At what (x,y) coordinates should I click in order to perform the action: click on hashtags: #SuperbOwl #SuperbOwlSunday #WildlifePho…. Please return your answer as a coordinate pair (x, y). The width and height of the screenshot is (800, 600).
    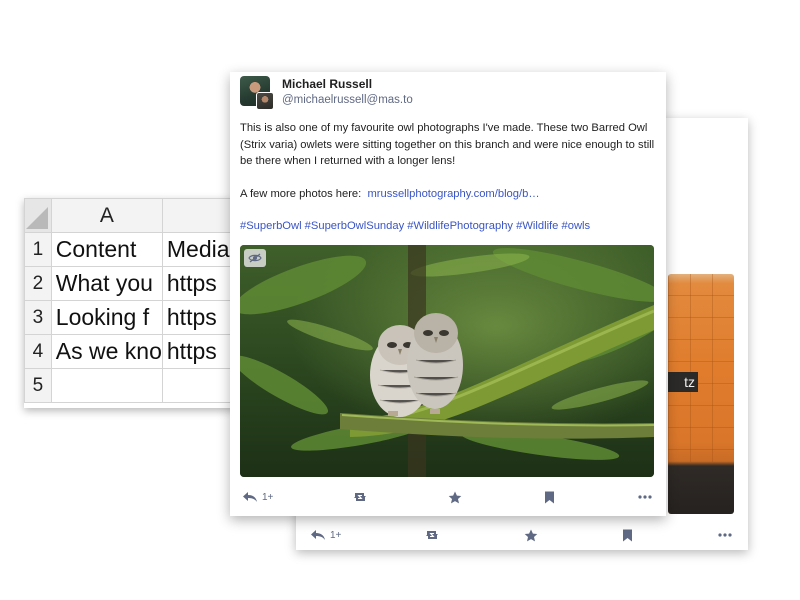
    Looking at the image, I should click on (450, 226).